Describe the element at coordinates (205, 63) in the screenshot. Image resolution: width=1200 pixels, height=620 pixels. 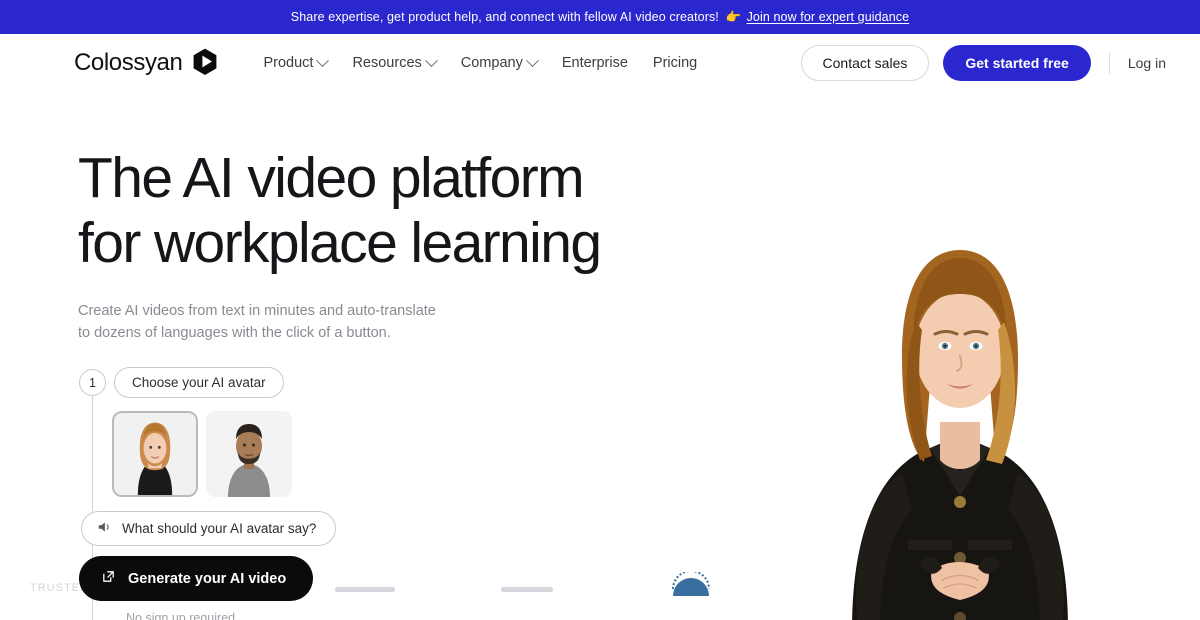
I see `hexagon-play-icon` at that location.